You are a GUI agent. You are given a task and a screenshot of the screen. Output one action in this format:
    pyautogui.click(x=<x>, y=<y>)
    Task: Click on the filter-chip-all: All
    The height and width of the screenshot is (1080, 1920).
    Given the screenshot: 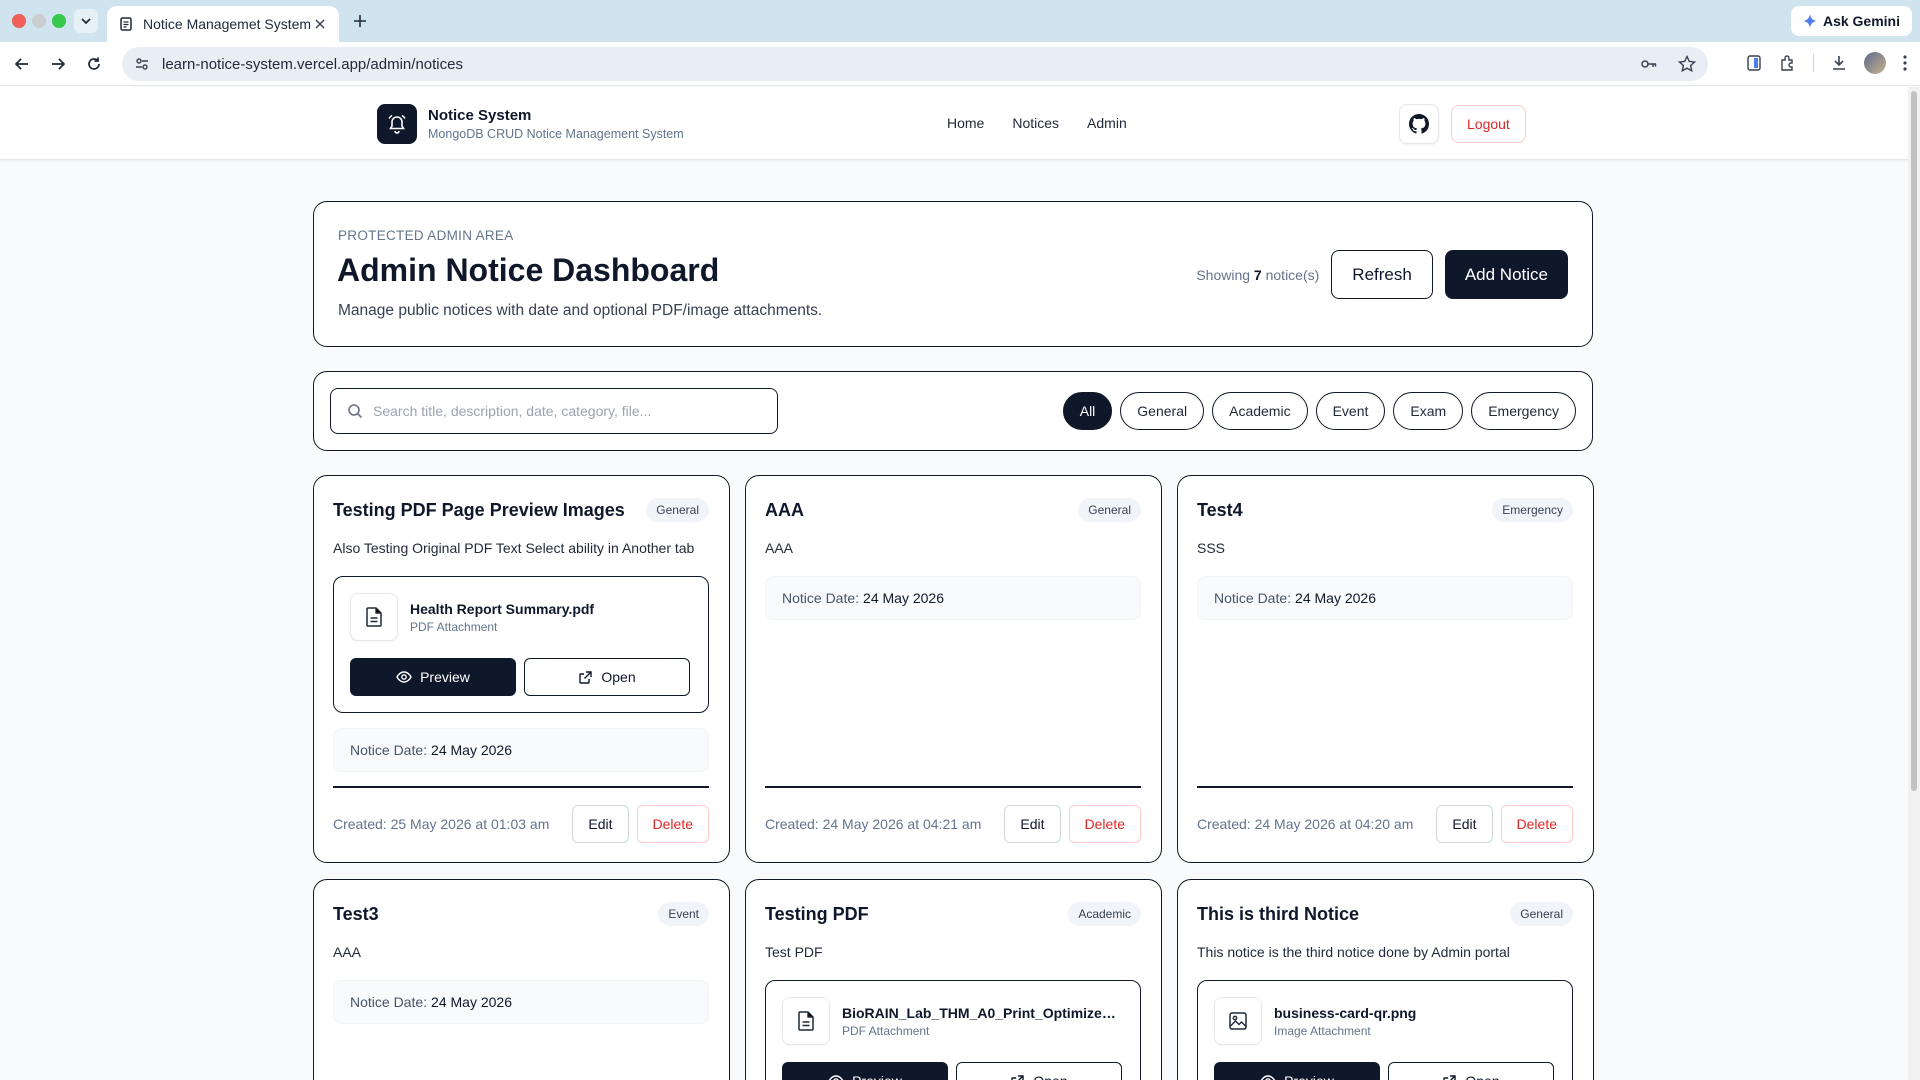 What is the action you would take?
    pyautogui.click(x=1087, y=411)
    